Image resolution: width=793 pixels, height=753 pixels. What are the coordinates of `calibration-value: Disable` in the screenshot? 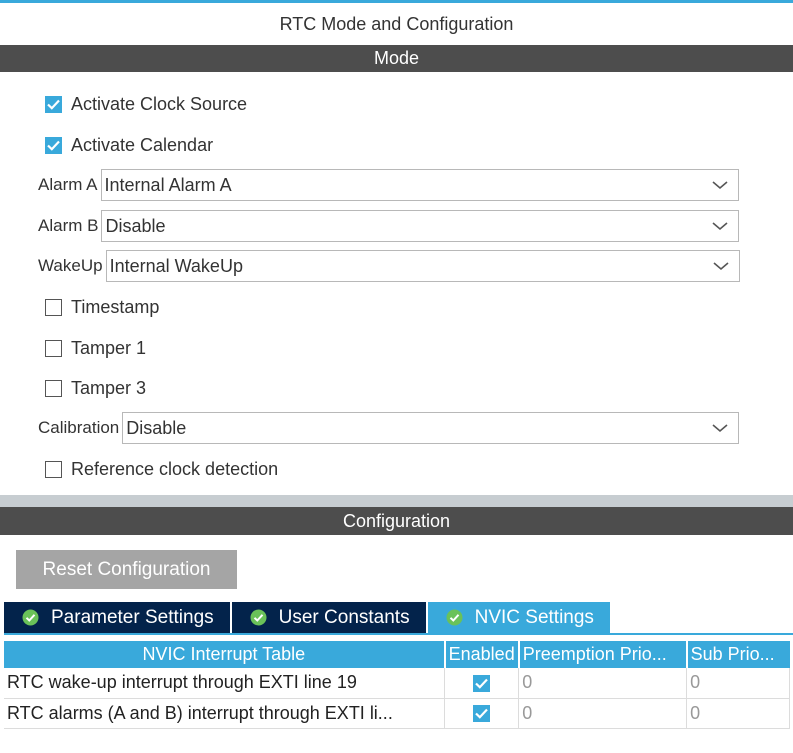 It's located at (156, 427).